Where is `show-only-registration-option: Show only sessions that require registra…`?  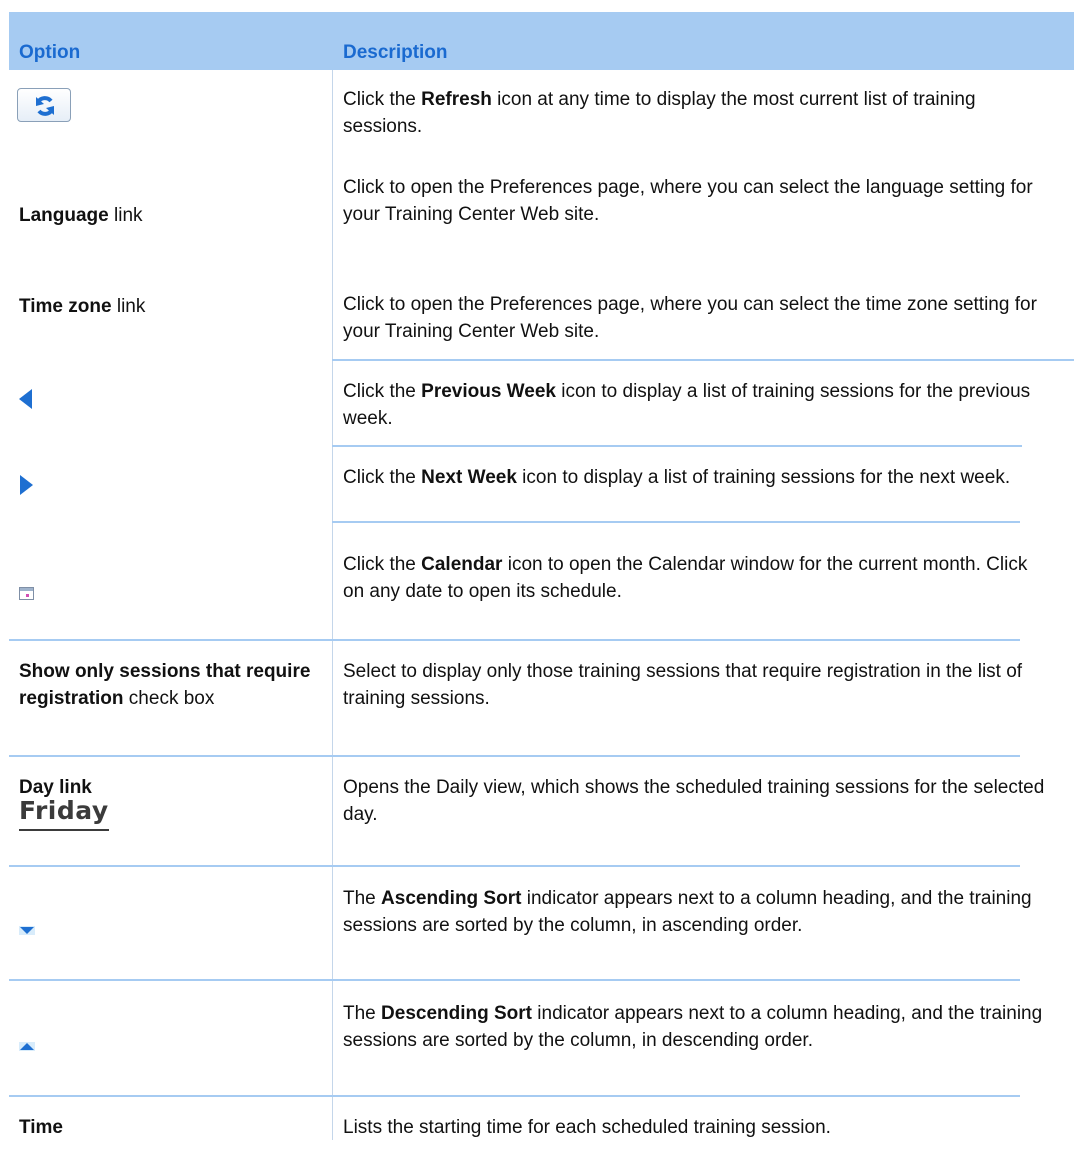
show-only-registration-option: Show only sessions that require registra… is located at coordinates (171, 685).